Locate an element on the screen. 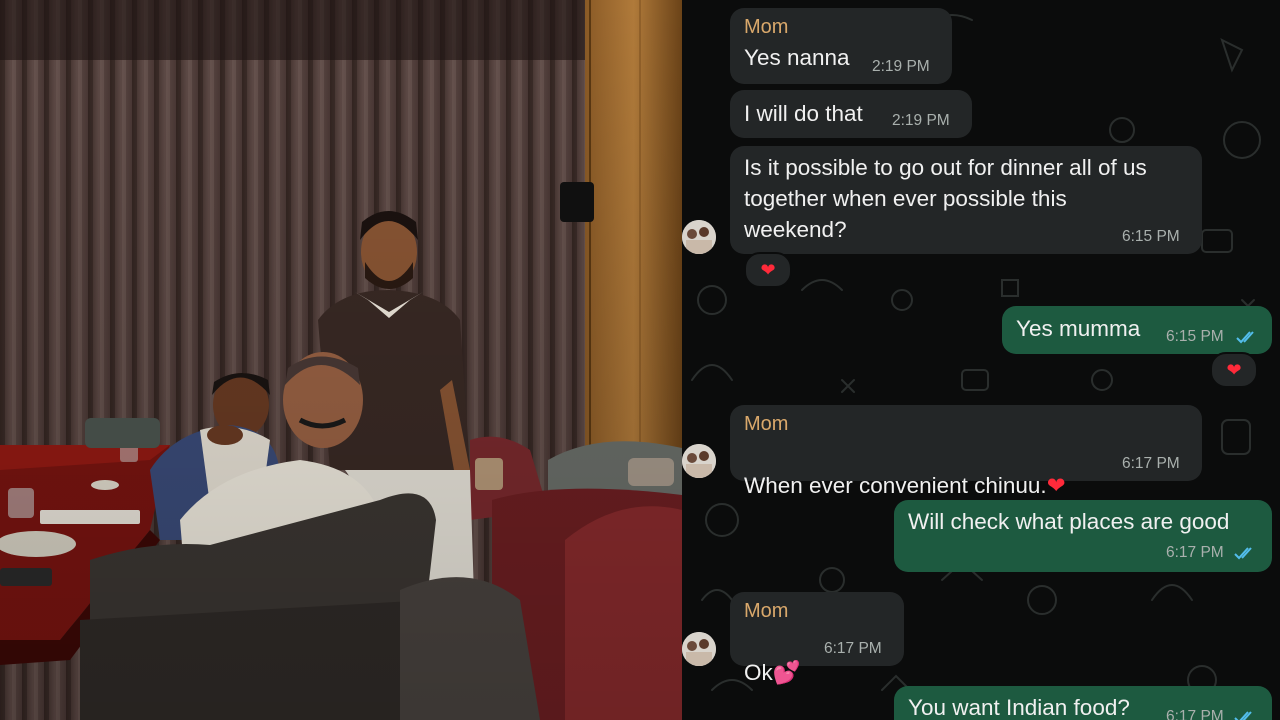 Image resolution: width=1280 pixels, height=720 pixels. message-bubble-outgoing: Yes mumma 6:15 PM is located at coordinates (1137, 330).